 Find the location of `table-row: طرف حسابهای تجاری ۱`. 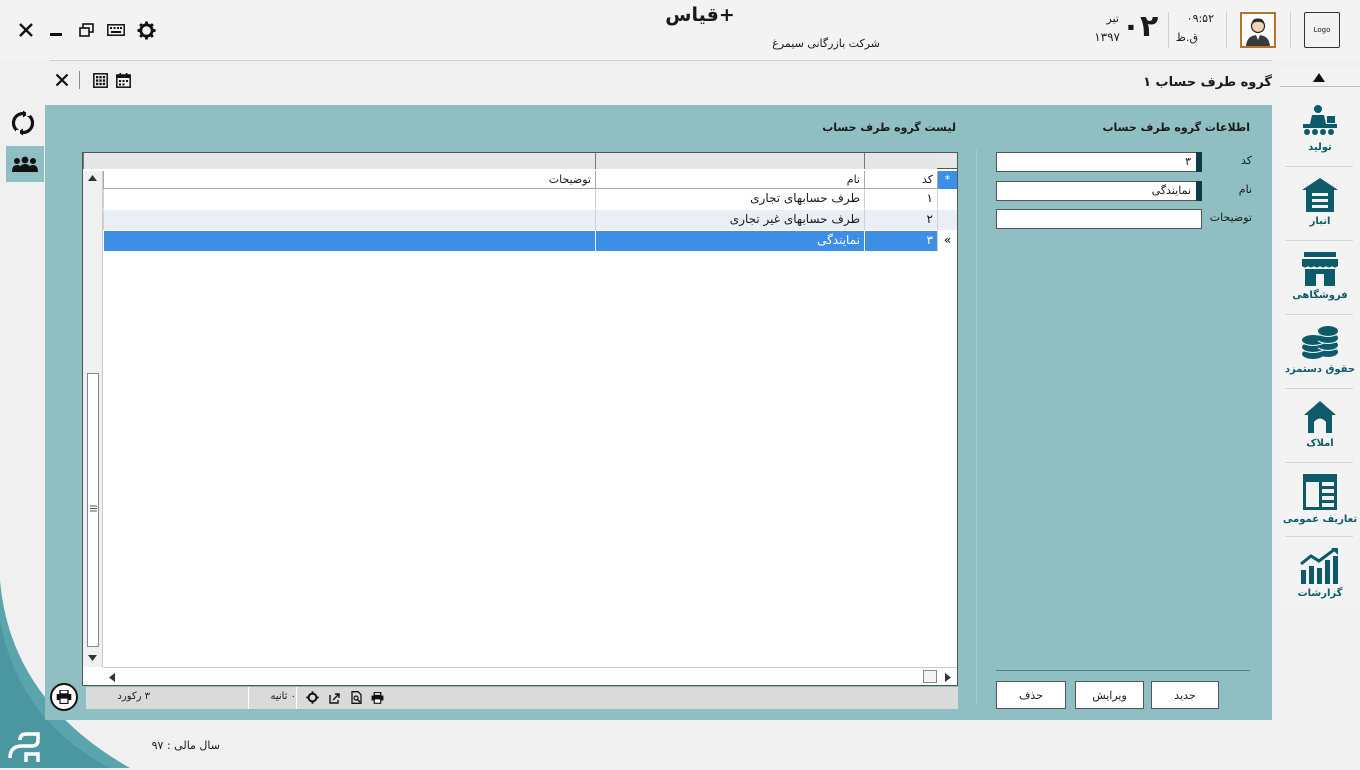

table-row: طرف حسابهای تجاری ۱ is located at coordinates (530, 199).